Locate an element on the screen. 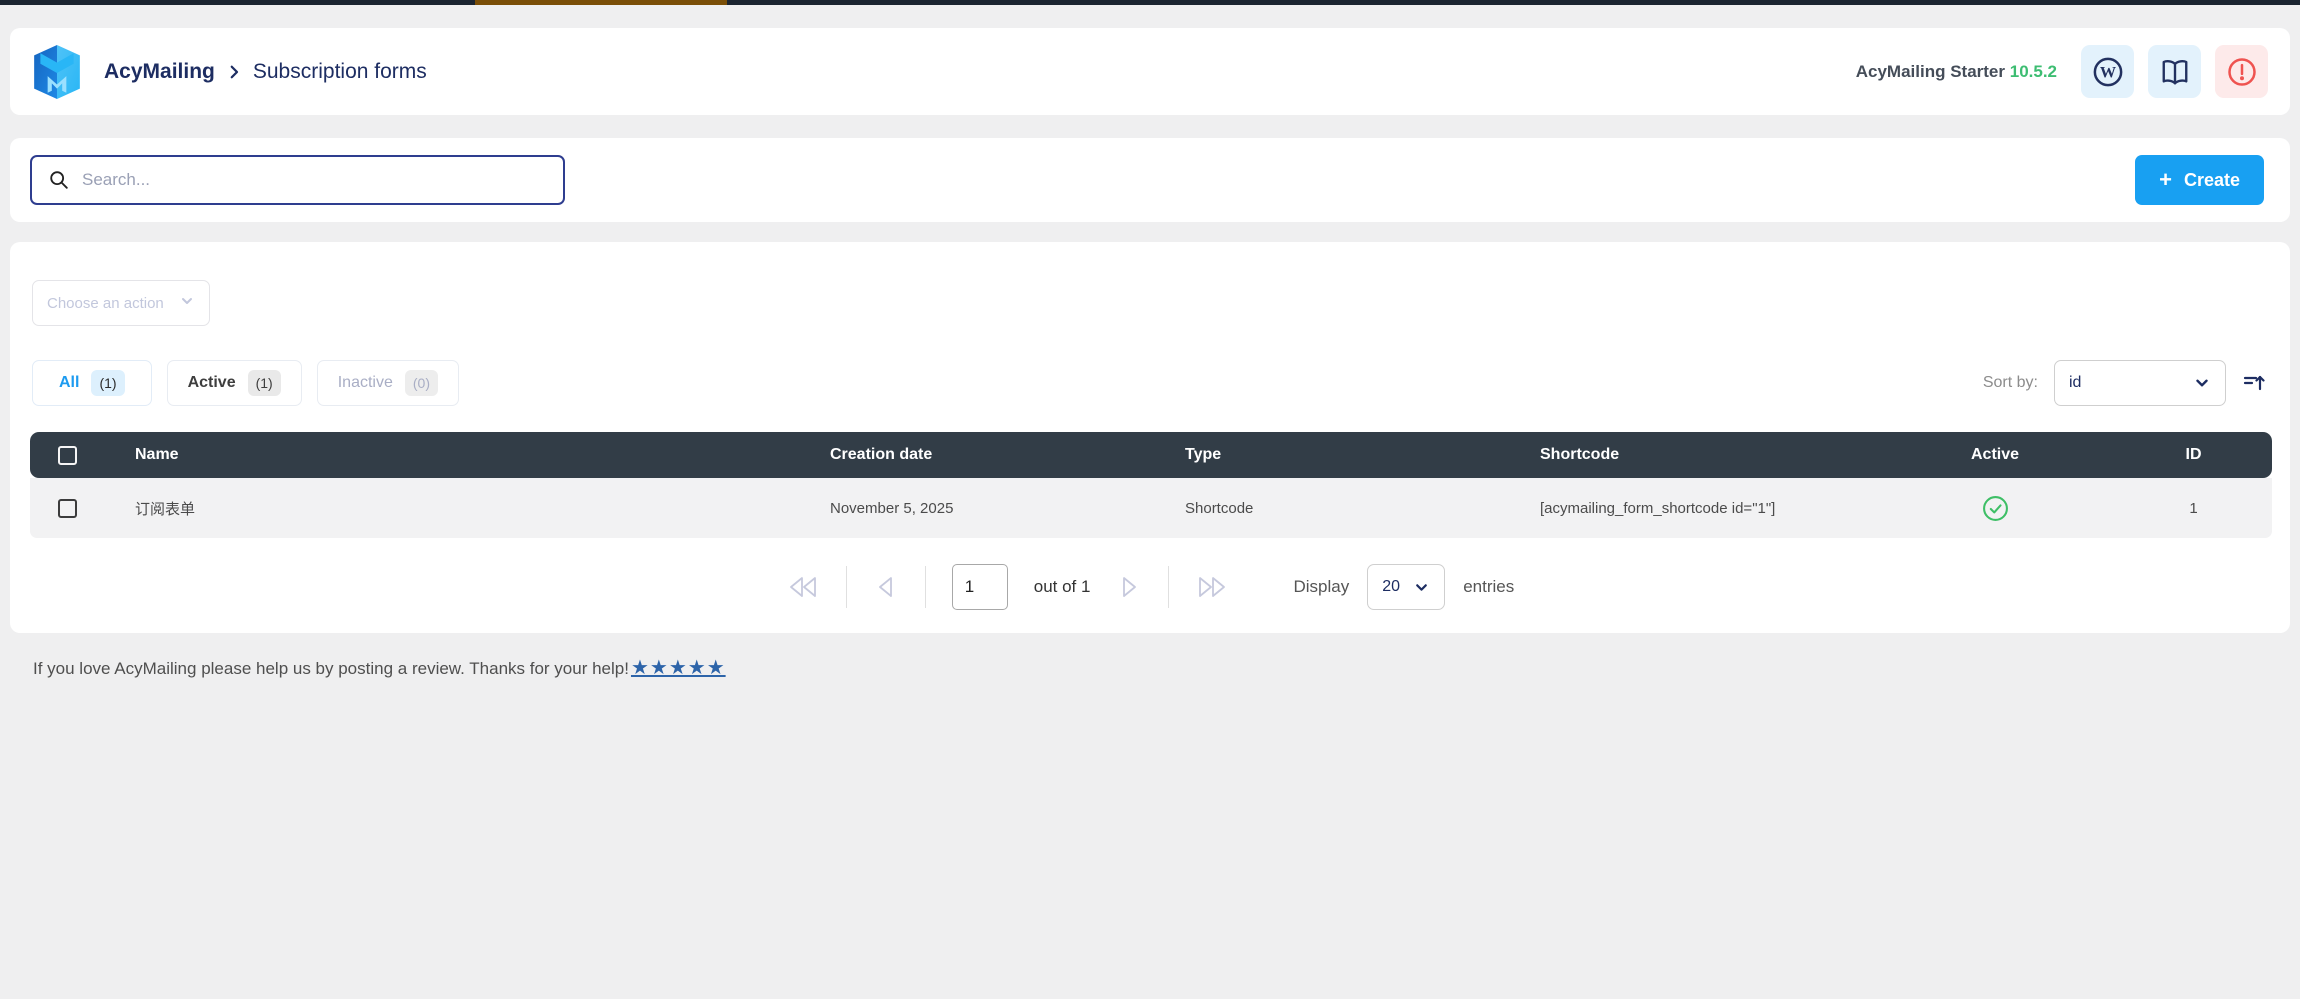 The height and width of the screenshot is (999, 2300). plan-version-label: AcyMailing Starter 10.5.2 is located at coordinates (1956, 72).